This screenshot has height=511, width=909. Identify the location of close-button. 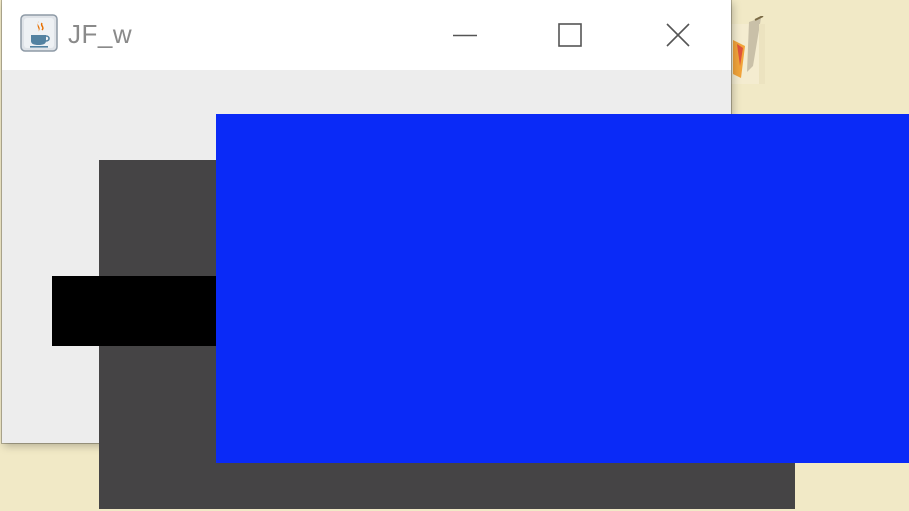
(677, 35).